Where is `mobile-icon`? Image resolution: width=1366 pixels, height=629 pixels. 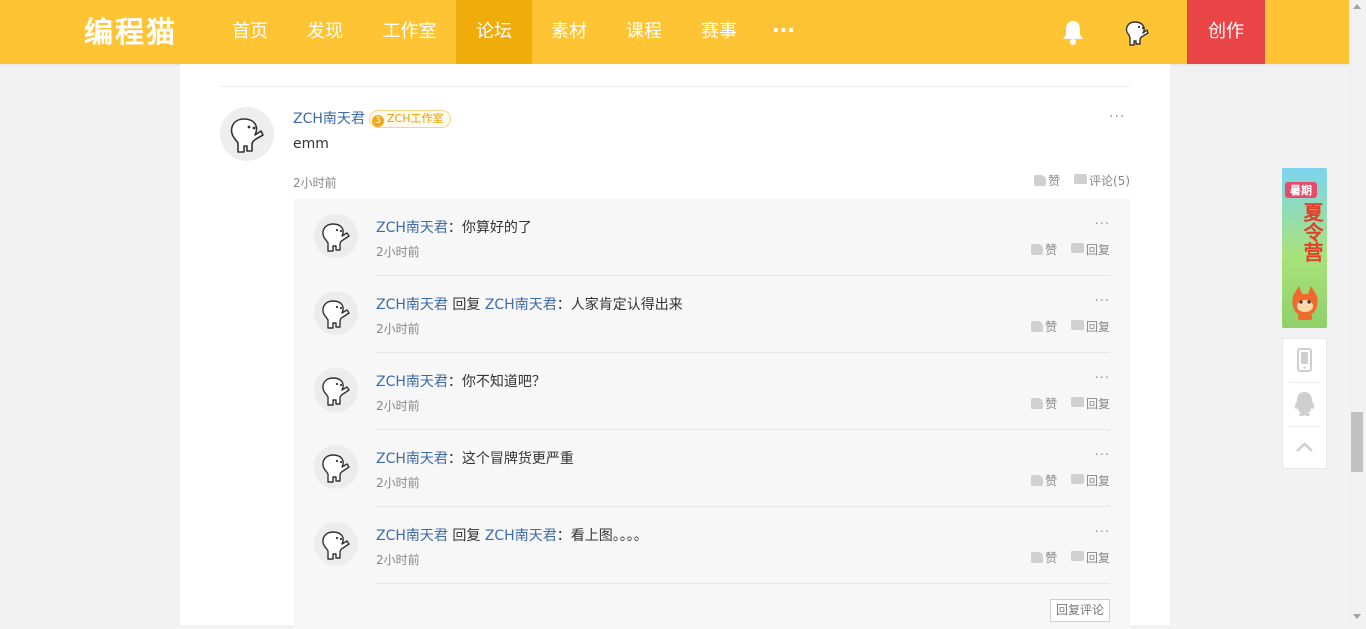 mobile-icon is located at coordinates (1304, 360).